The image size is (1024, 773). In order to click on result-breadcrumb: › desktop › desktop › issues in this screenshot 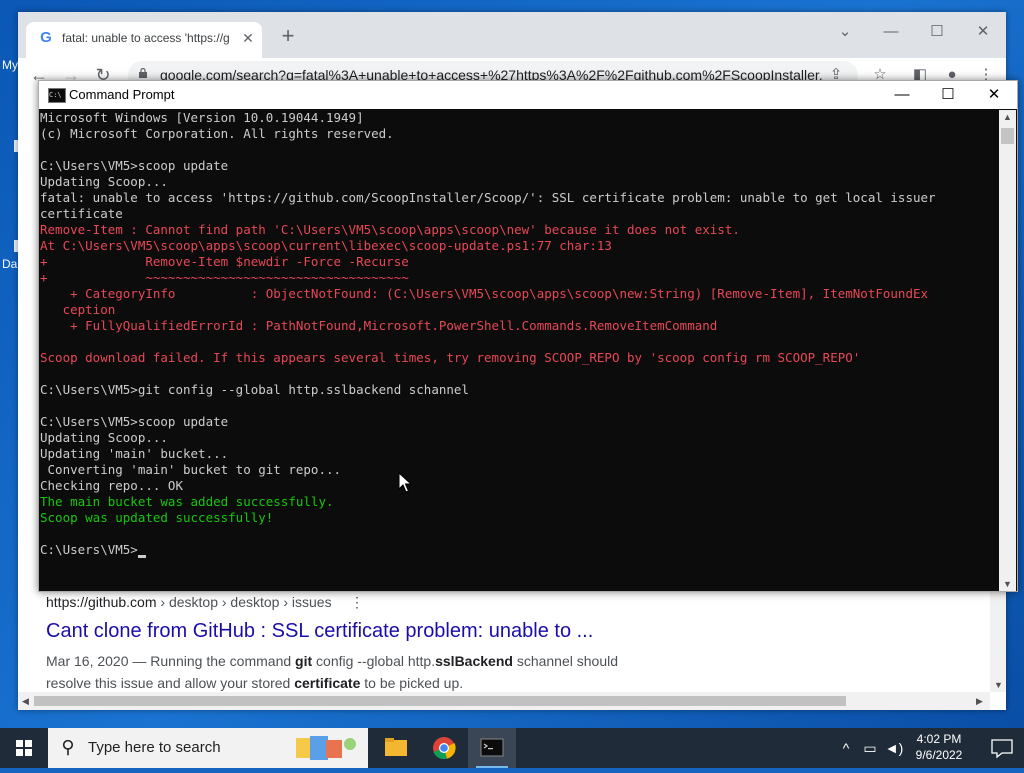, I will do `click(244, 602)`.